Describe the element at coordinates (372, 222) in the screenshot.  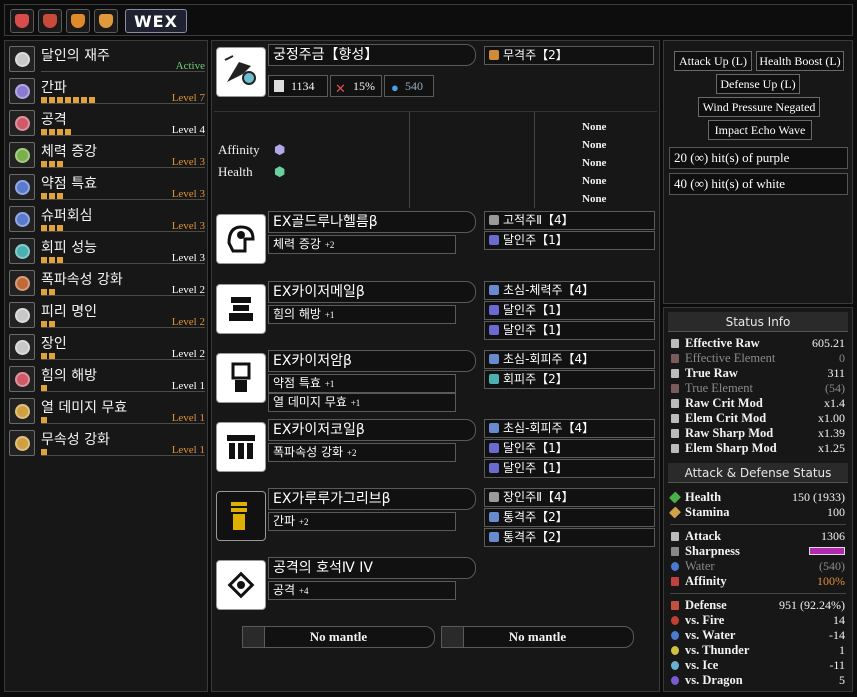
I see `armor-name: EX골드루나헬름β` at that location.